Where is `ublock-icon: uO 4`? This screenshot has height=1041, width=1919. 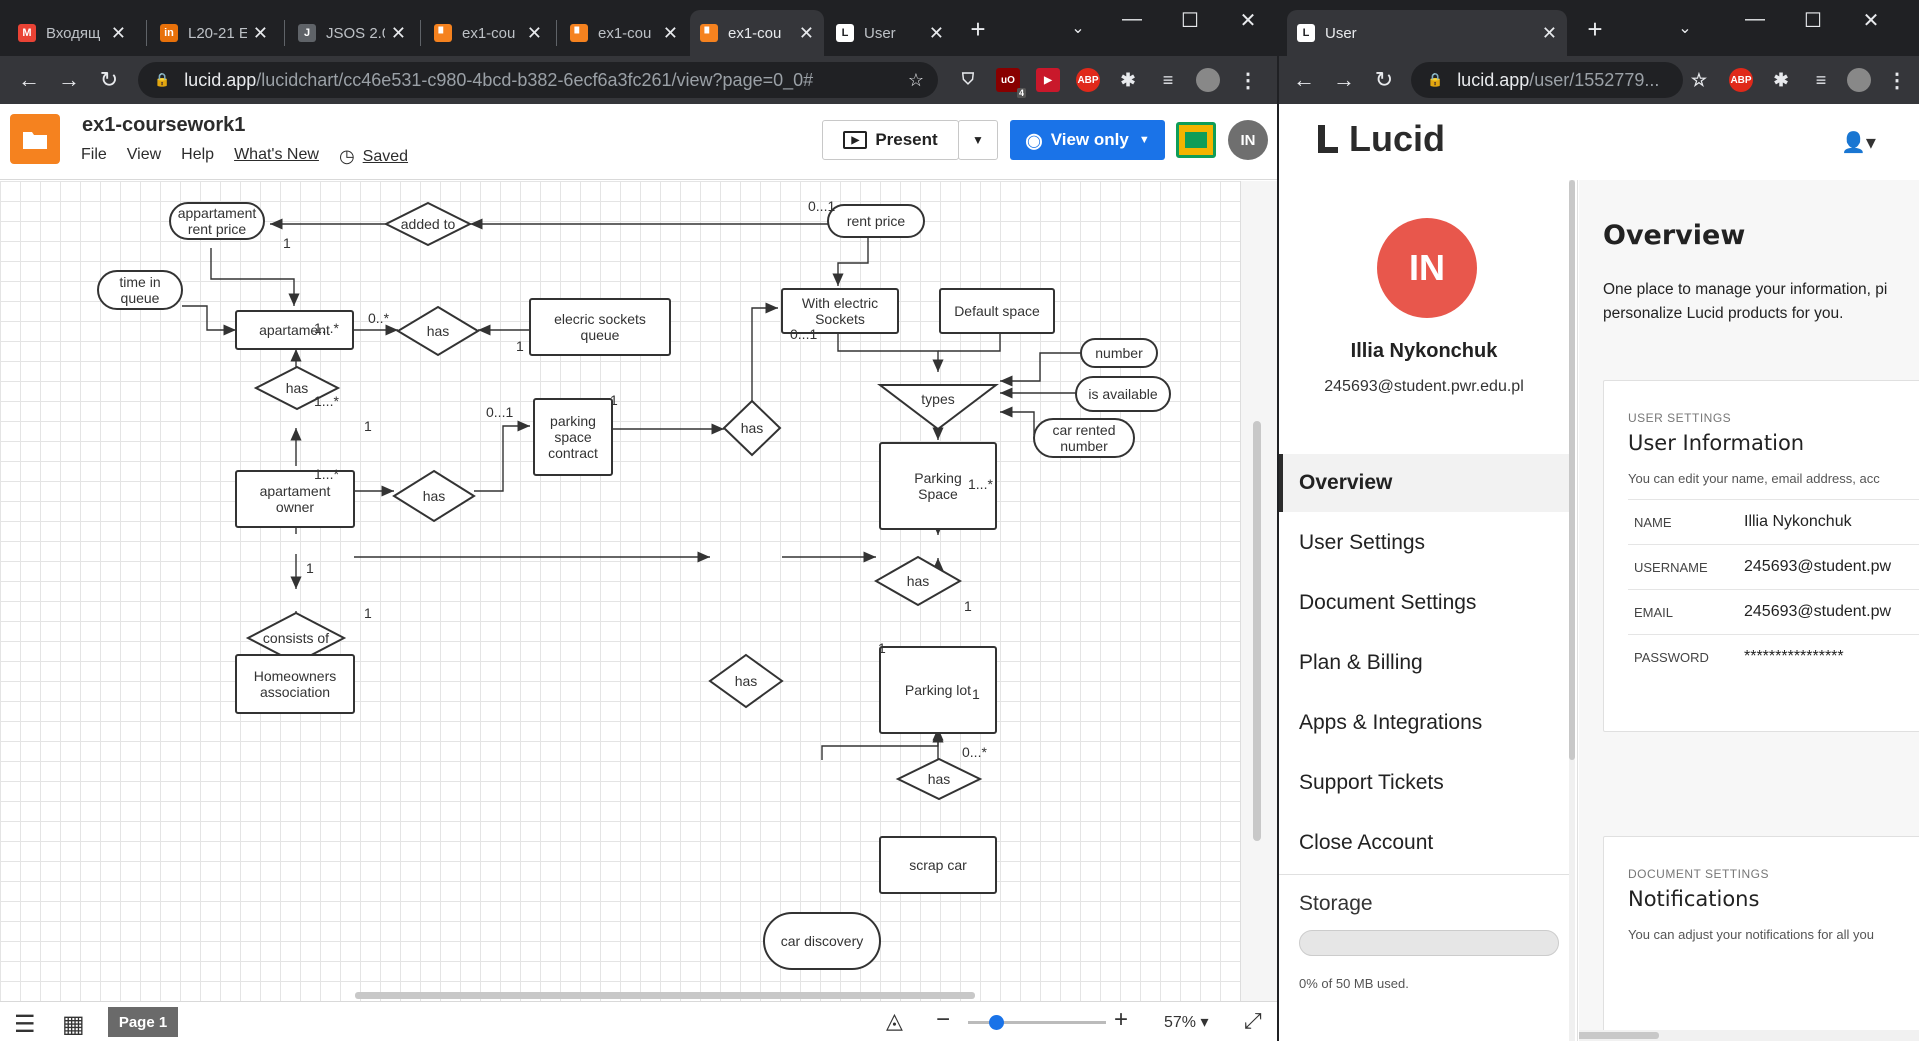
ublock-icon: uO 4 is located at coordinates (1011, 83).